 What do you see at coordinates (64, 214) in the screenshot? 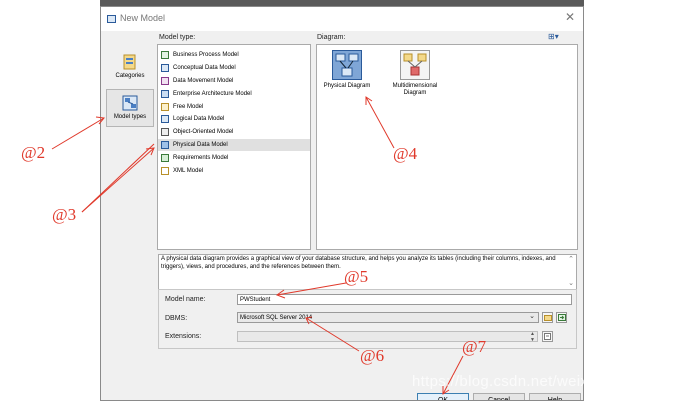
I see `annotation-label-3: @3` at bounding box center [64, 214].